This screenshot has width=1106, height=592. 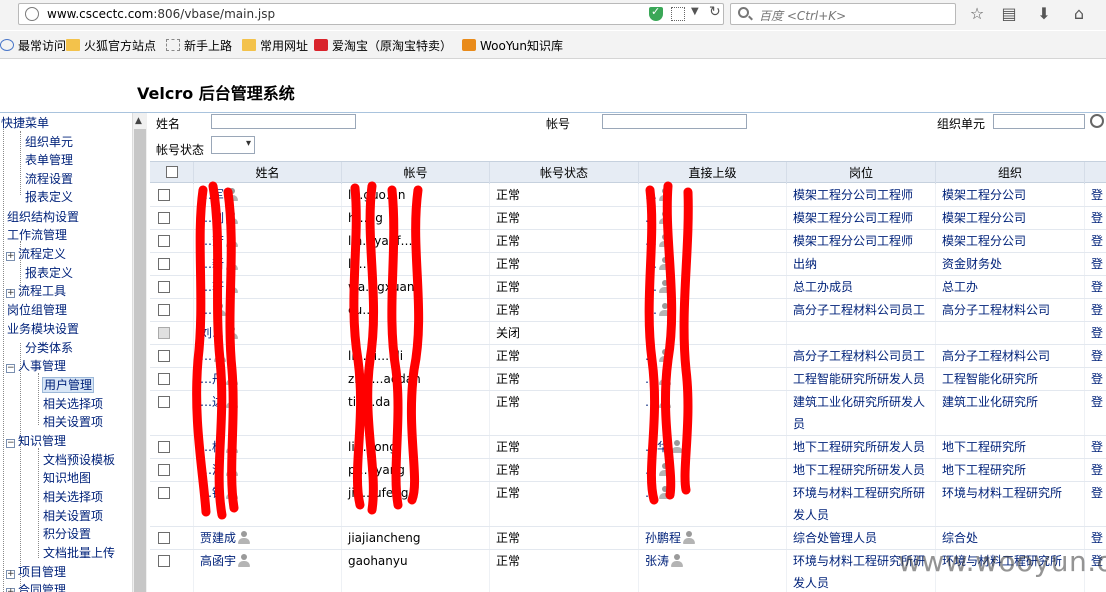 What do you see at coordinates (48, 160) in the screenshot?
I see `tree-item-form-management: 表单管理` at bounding box center [48, 160].